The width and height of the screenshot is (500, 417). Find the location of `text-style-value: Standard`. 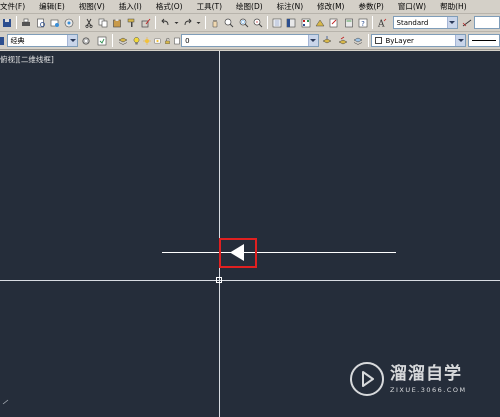

text-style-value: Standard is located at coordinates (412, 22).